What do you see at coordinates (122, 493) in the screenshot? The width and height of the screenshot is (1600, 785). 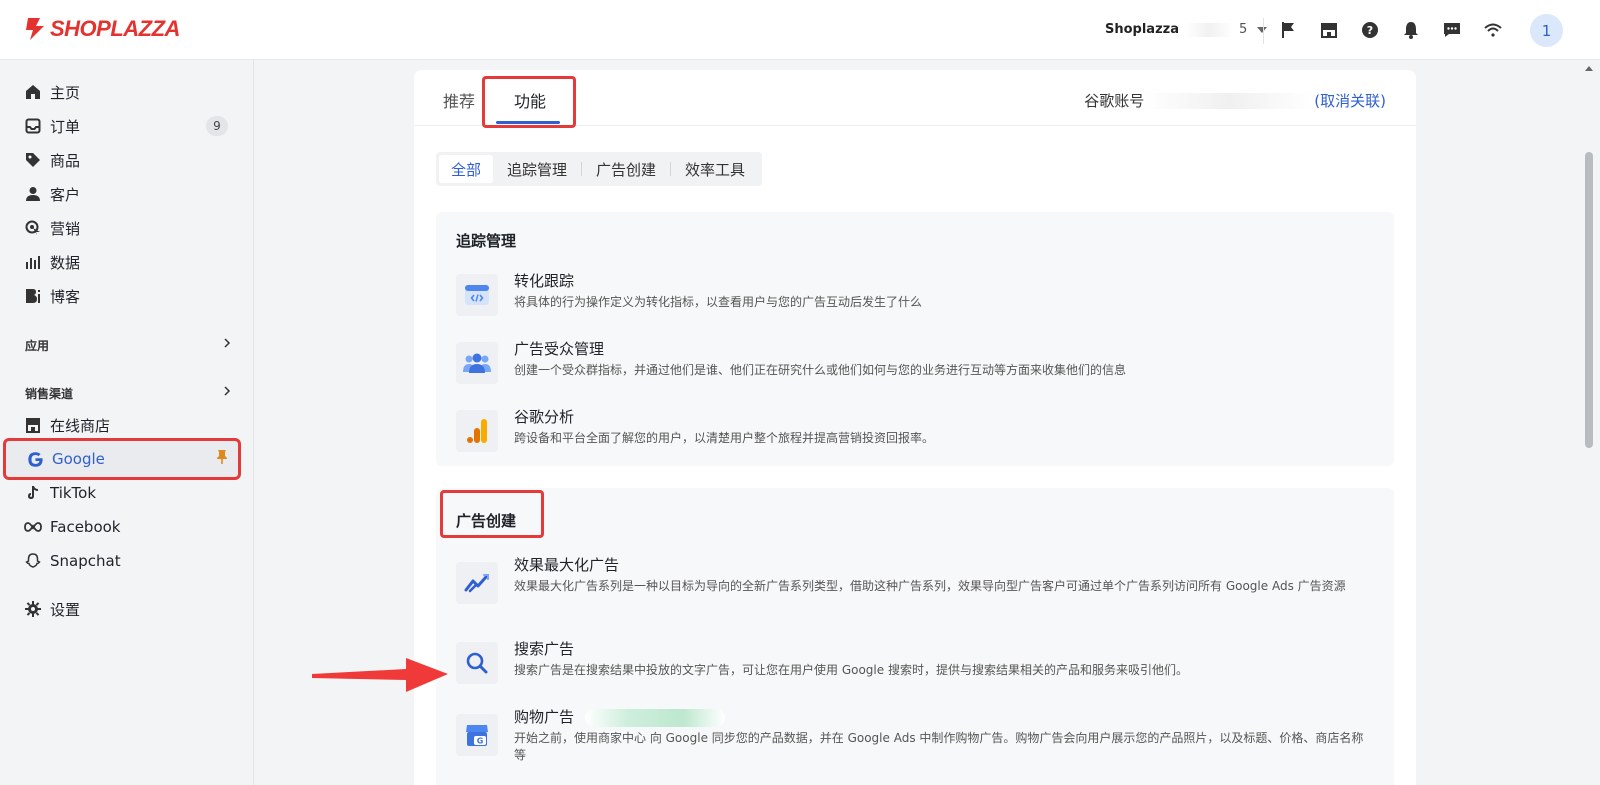 I see `sidebar-item-tiktok: TikTok` at bounding box center [122, 493].